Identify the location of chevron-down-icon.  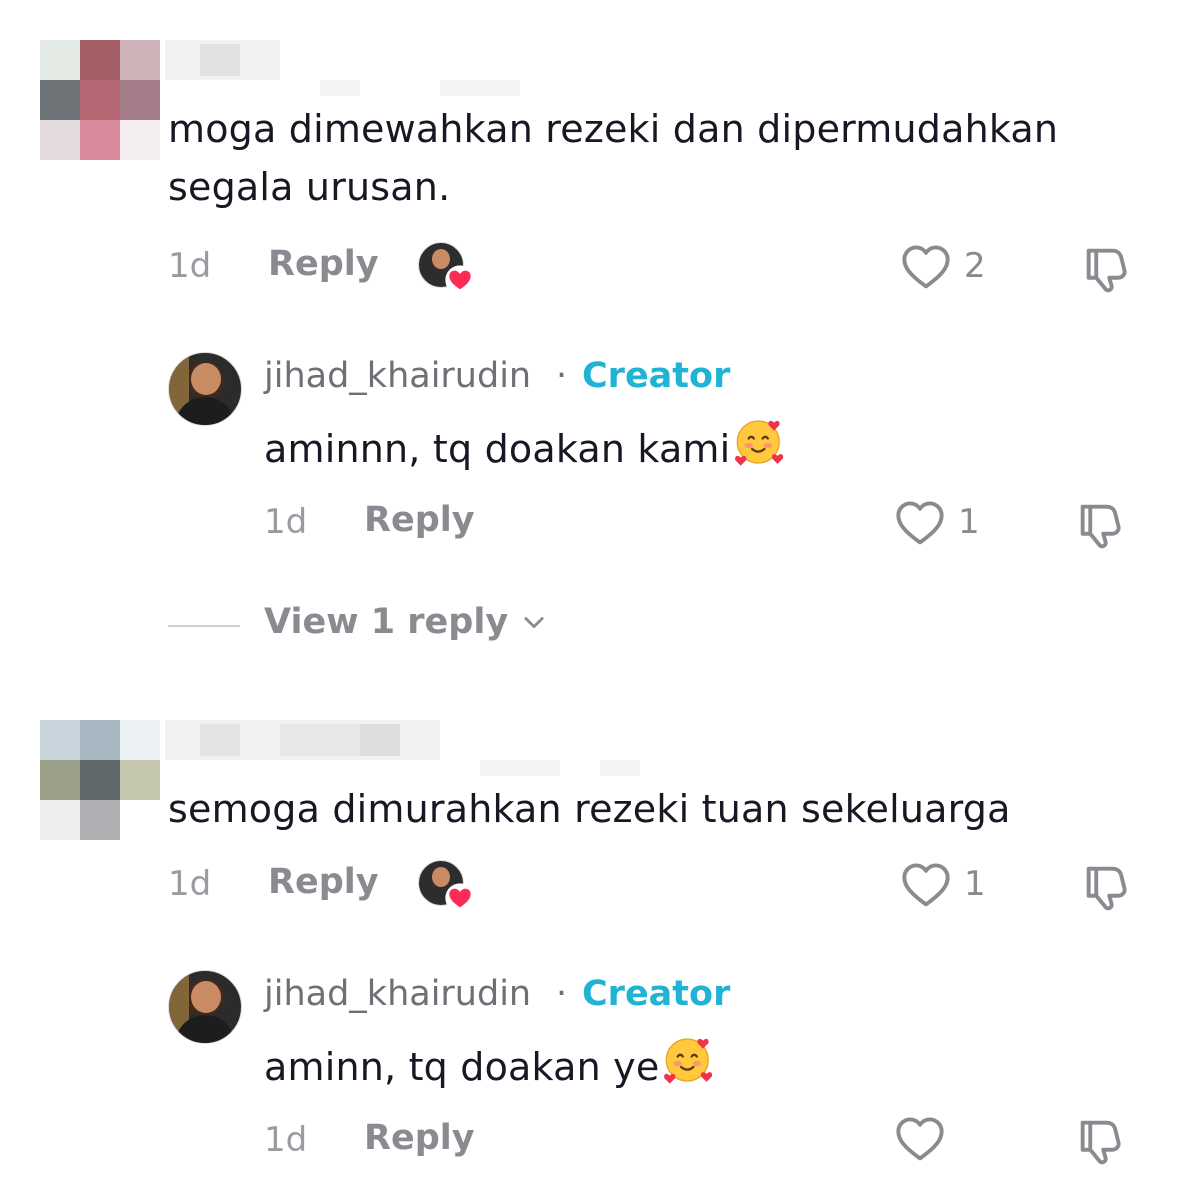
(534, 622).